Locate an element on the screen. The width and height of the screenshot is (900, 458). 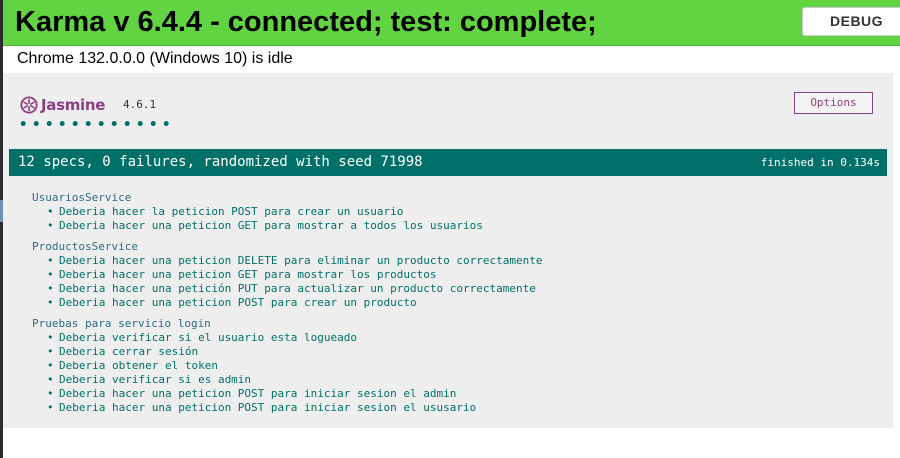
spec-dots: • • • • • • • • • • • • is located at coordinates (94, 125).